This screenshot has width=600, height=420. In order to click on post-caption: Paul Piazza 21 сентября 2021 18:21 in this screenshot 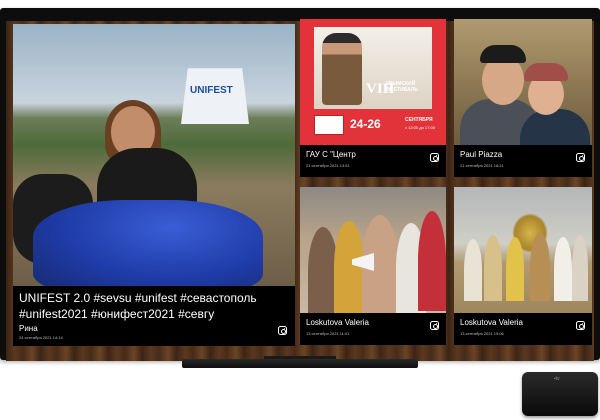, I will do `click(523, 161)`.